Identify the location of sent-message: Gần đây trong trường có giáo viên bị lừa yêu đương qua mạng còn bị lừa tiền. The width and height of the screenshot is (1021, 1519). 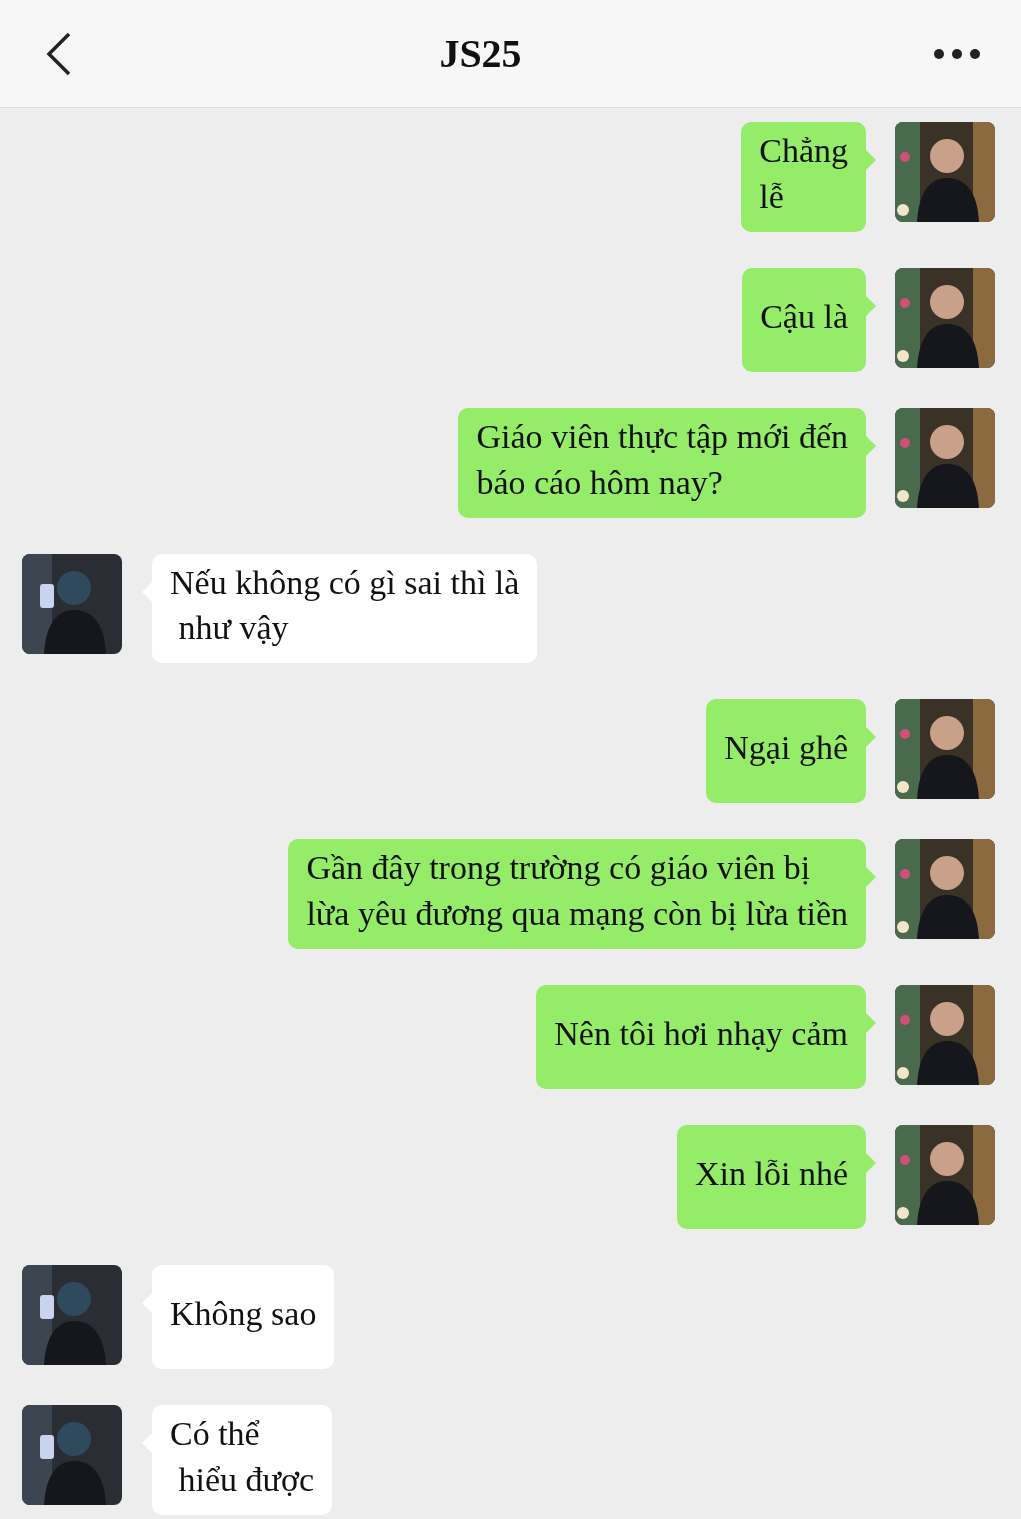
(577, 894).